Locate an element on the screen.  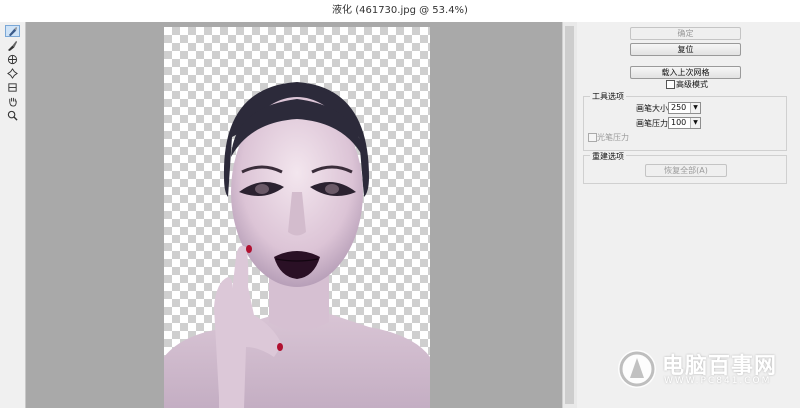
reconstruct-tool-icon is located at coordinates (12, 45).